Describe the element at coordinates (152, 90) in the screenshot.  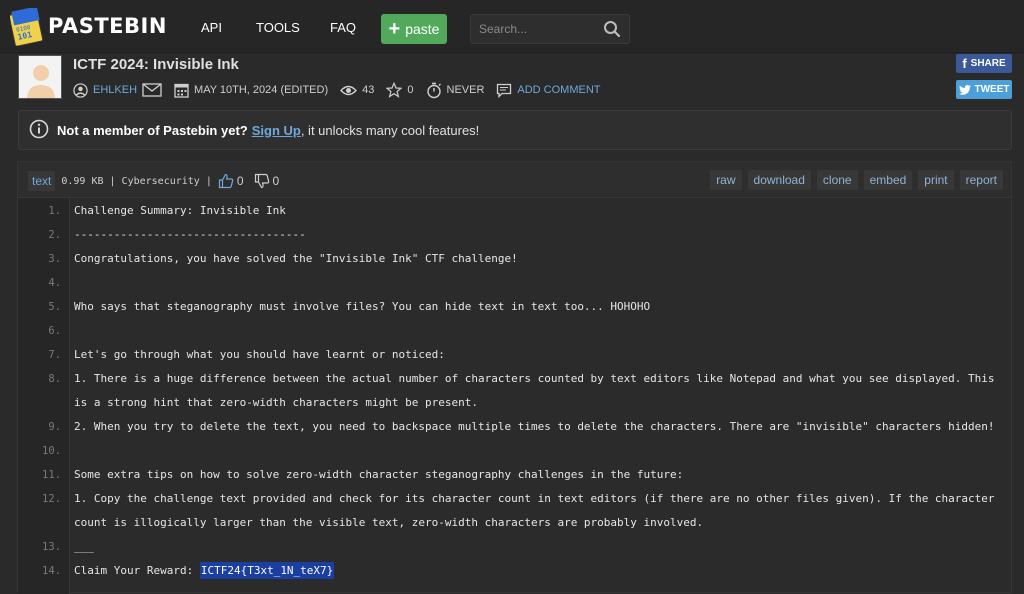
I see `mail-icon` at that location.